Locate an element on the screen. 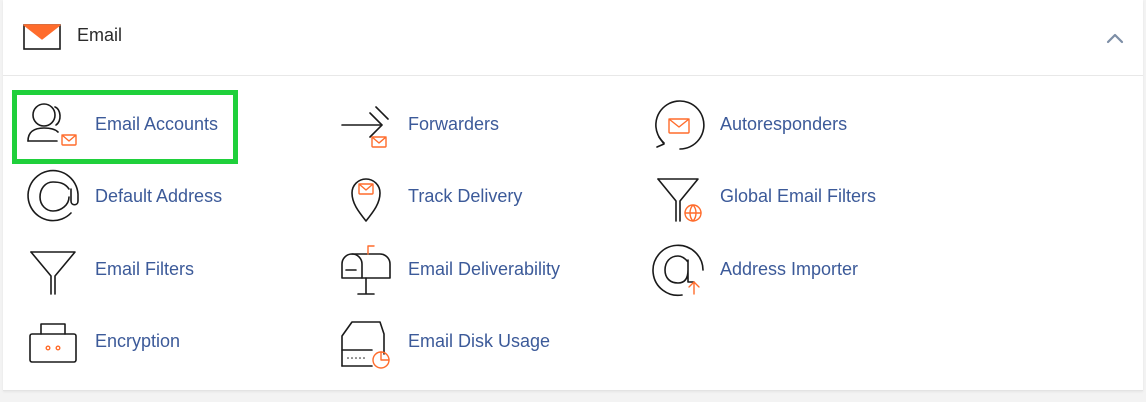 This screenshot has height=402, width=1146. autoresponders-link: Autoresponders is located at coordinates (795, 125).